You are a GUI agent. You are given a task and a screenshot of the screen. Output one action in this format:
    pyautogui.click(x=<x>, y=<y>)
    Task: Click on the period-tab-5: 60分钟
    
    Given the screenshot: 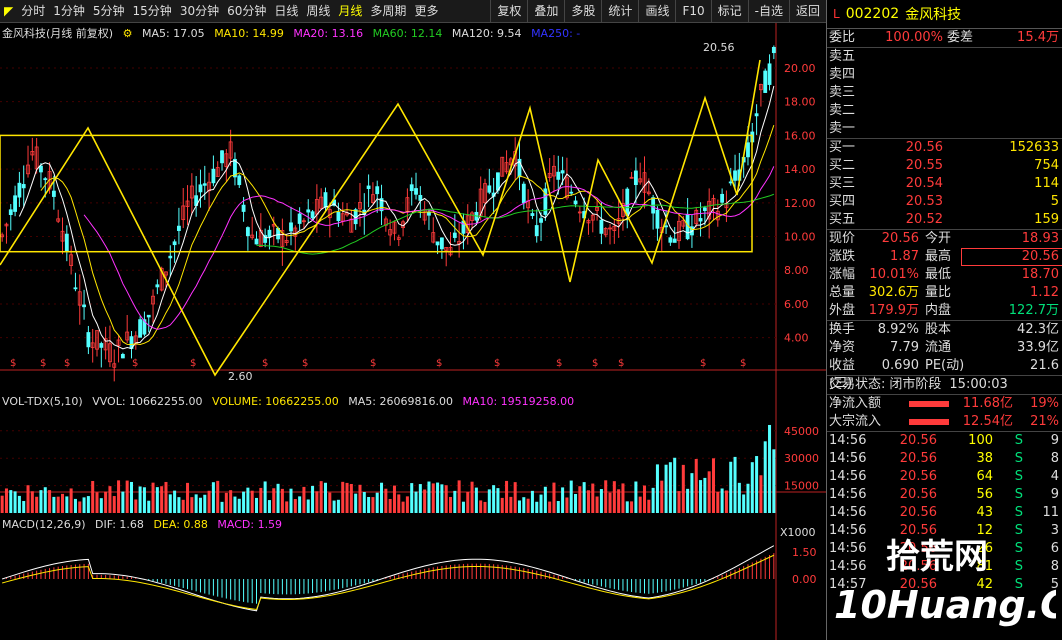 What is the action you would take?
    pyautogui.click(x=246, y=11)
    